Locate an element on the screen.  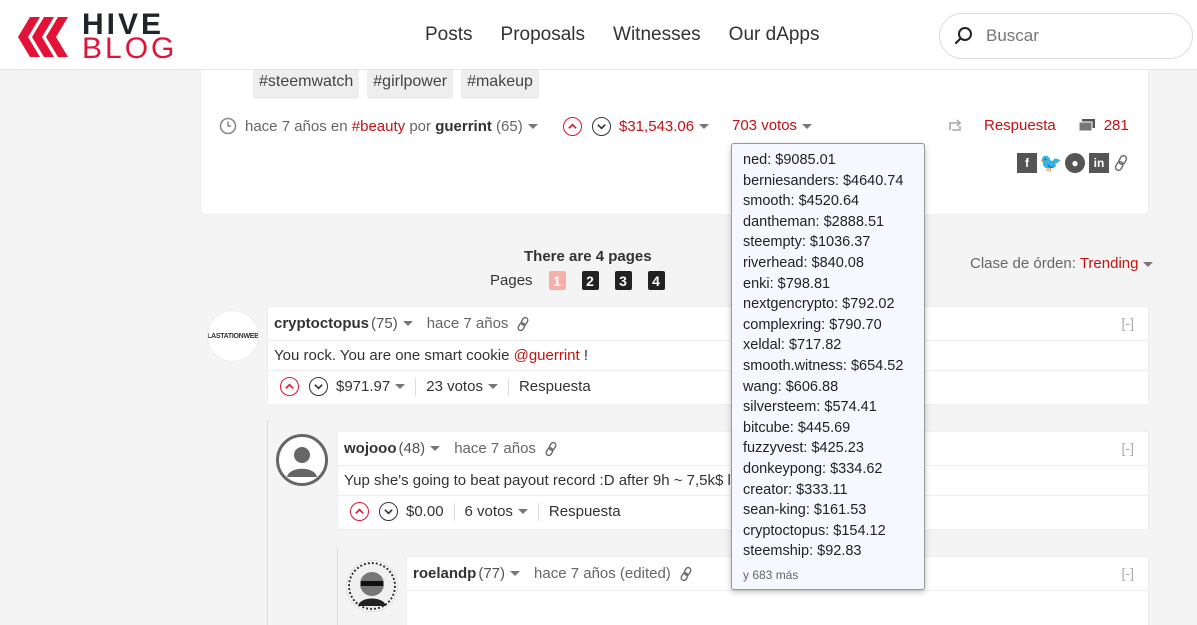
avatar: LASTATIONWEB is located at coordinates (233, 336).